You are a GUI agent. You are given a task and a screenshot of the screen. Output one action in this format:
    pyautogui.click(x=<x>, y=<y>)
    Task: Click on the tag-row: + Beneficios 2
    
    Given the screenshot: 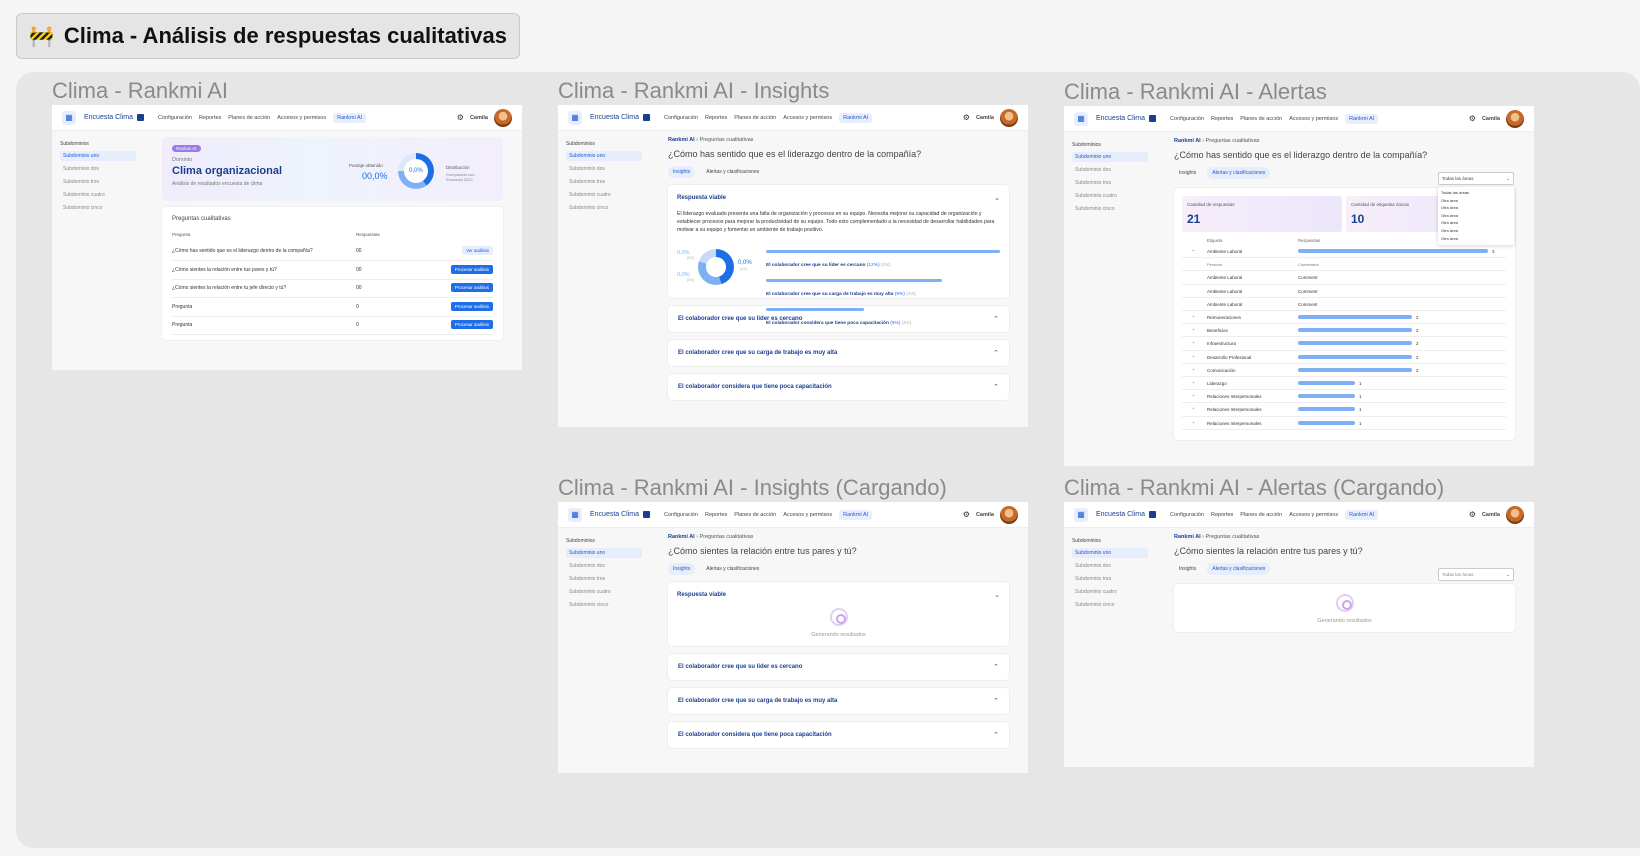 What is the action you would take?
    pyautogui.click(x=1344, y=331)
    